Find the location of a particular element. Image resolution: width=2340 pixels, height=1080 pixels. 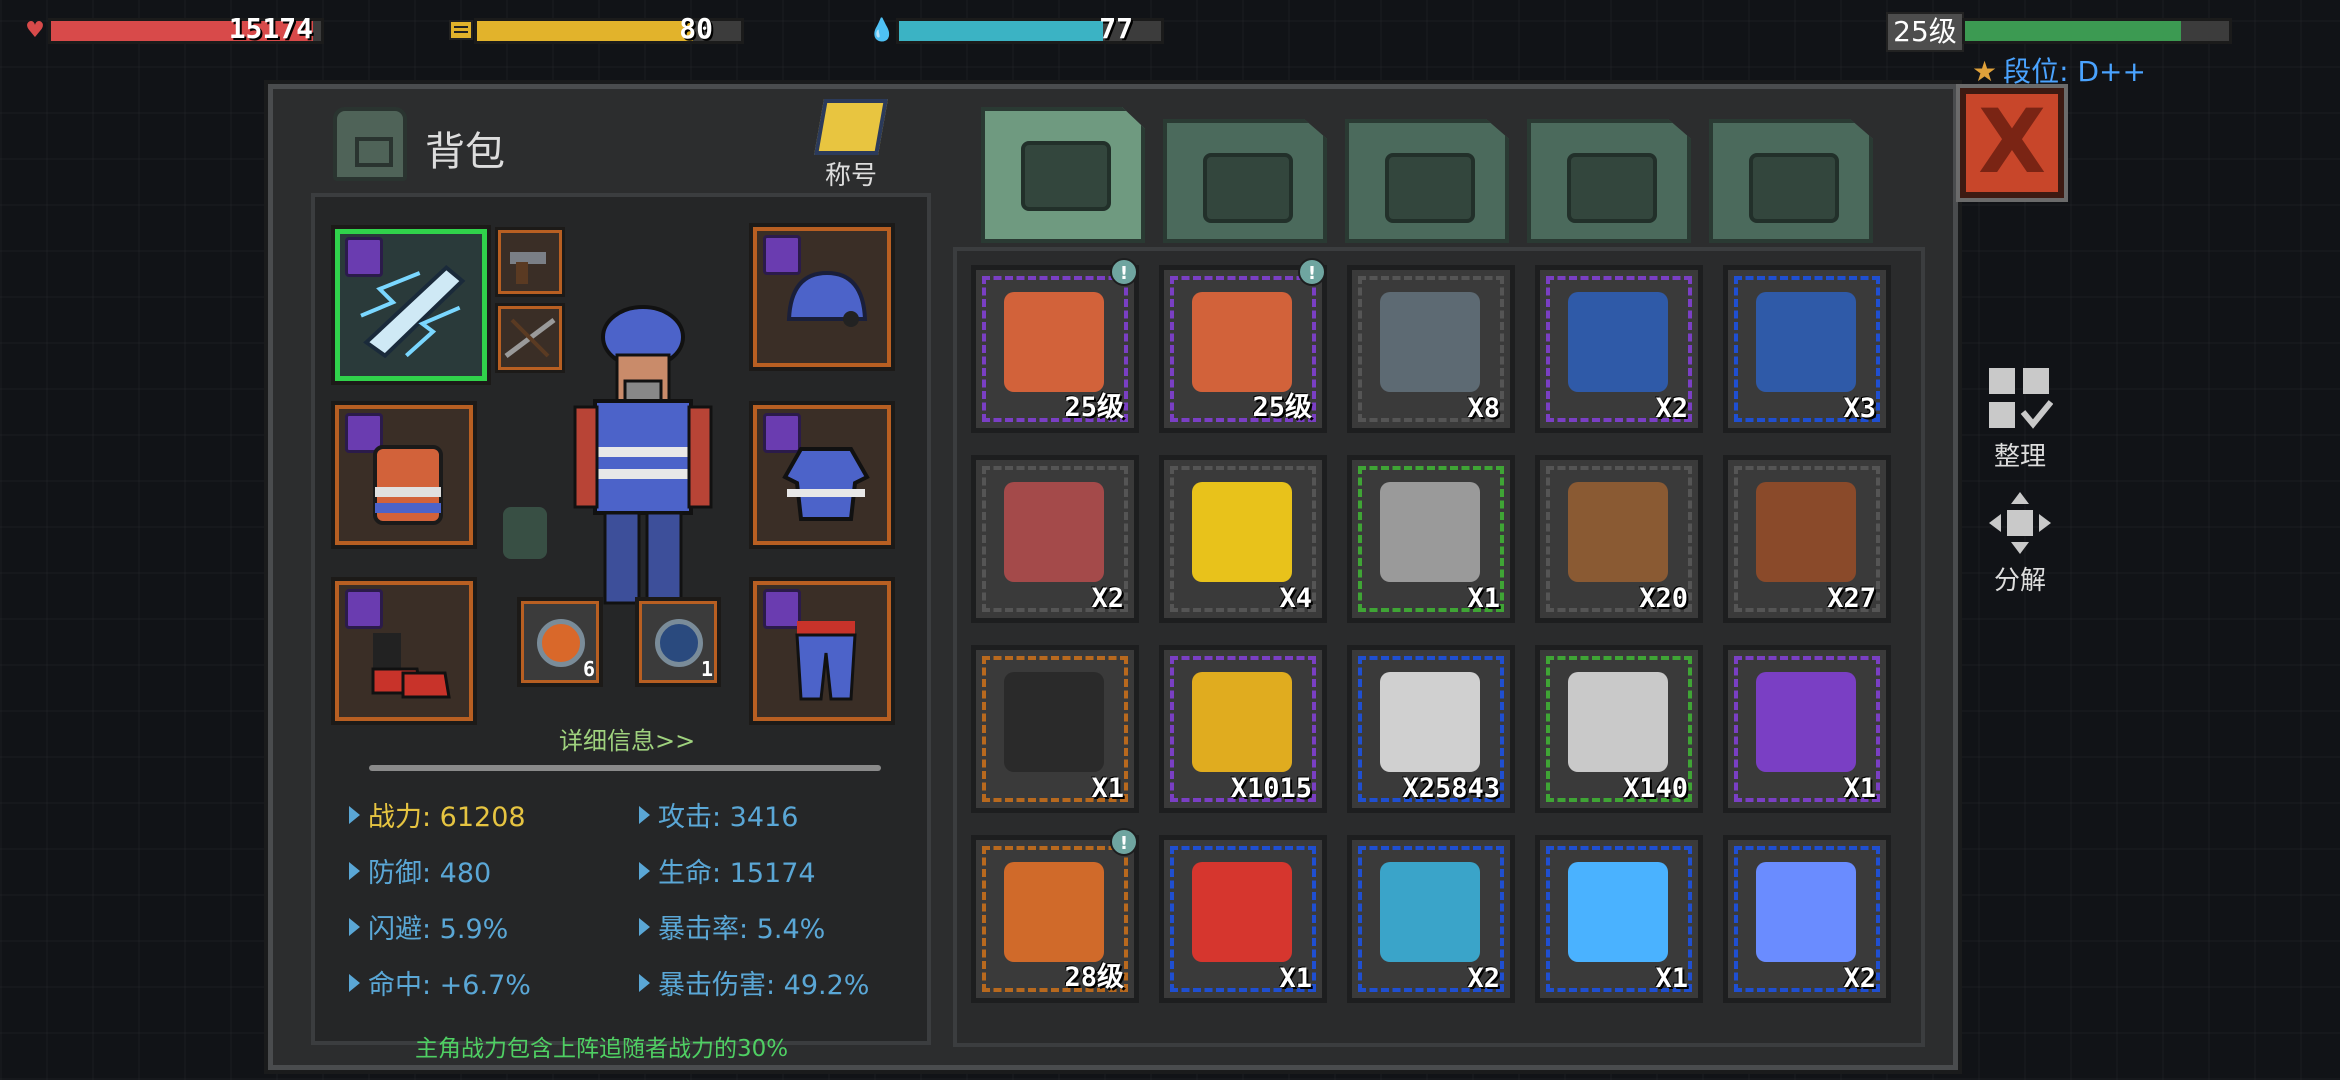

accessory-slot-2: 1 is located at coordinates (678, 642).